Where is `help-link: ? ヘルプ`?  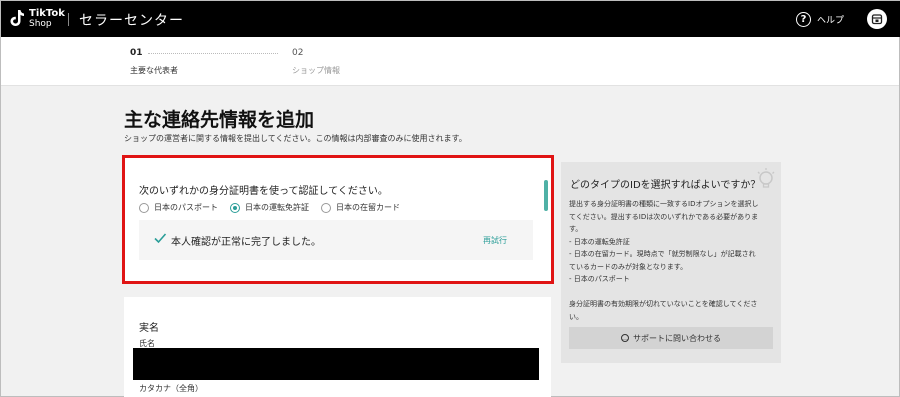 help-link: ? ヘルプ is located at coordinates (820, 19).